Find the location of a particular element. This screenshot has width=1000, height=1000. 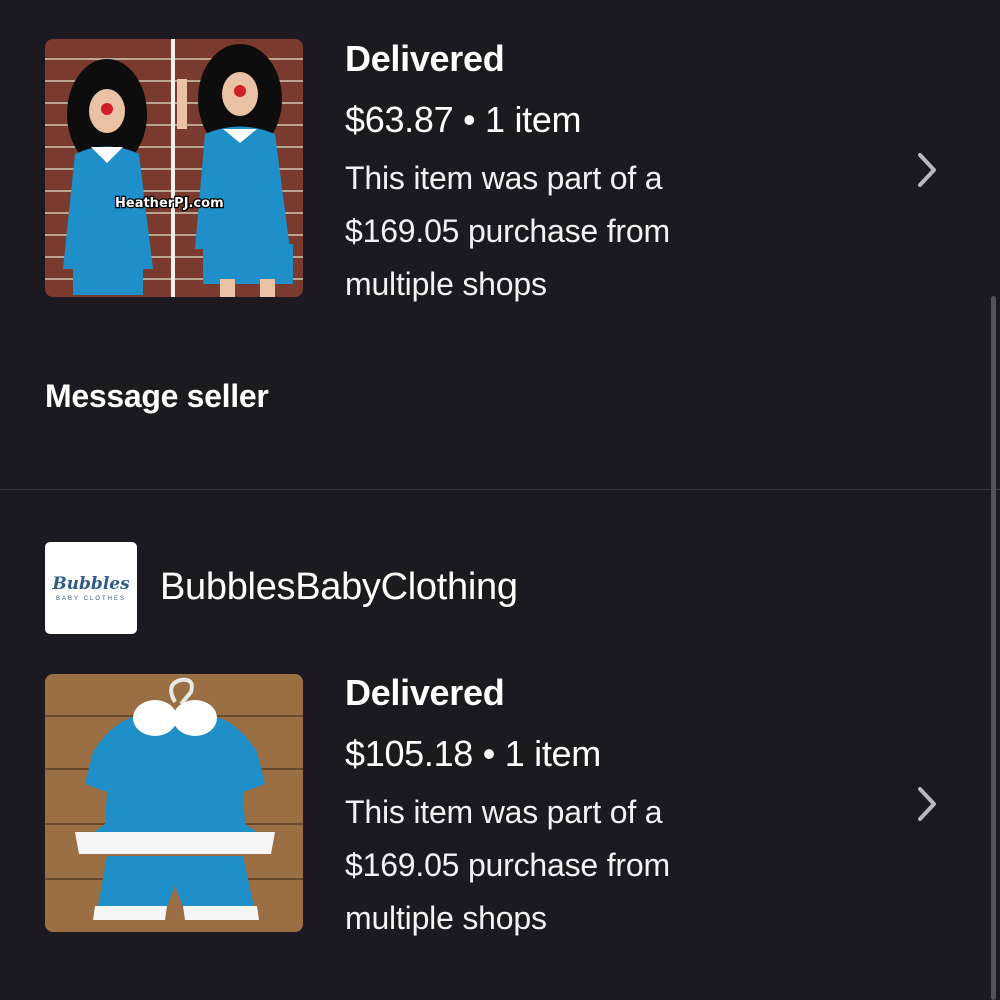

shop-logo: Bubbles BABY CLOTHES is located at coordinates (91, 588).